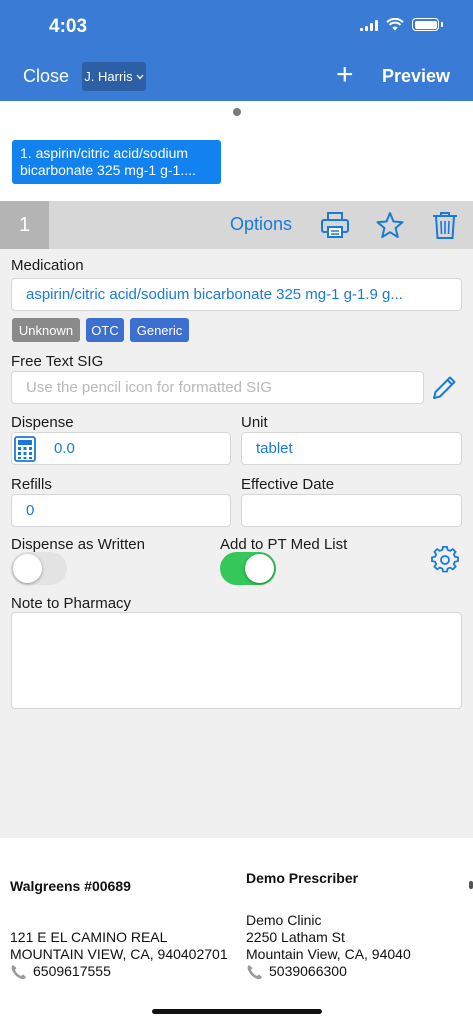 Image resolution: width=473 pixels, height=1024 pixels. I want to click on refills-label: Refills, so click(31, 484).